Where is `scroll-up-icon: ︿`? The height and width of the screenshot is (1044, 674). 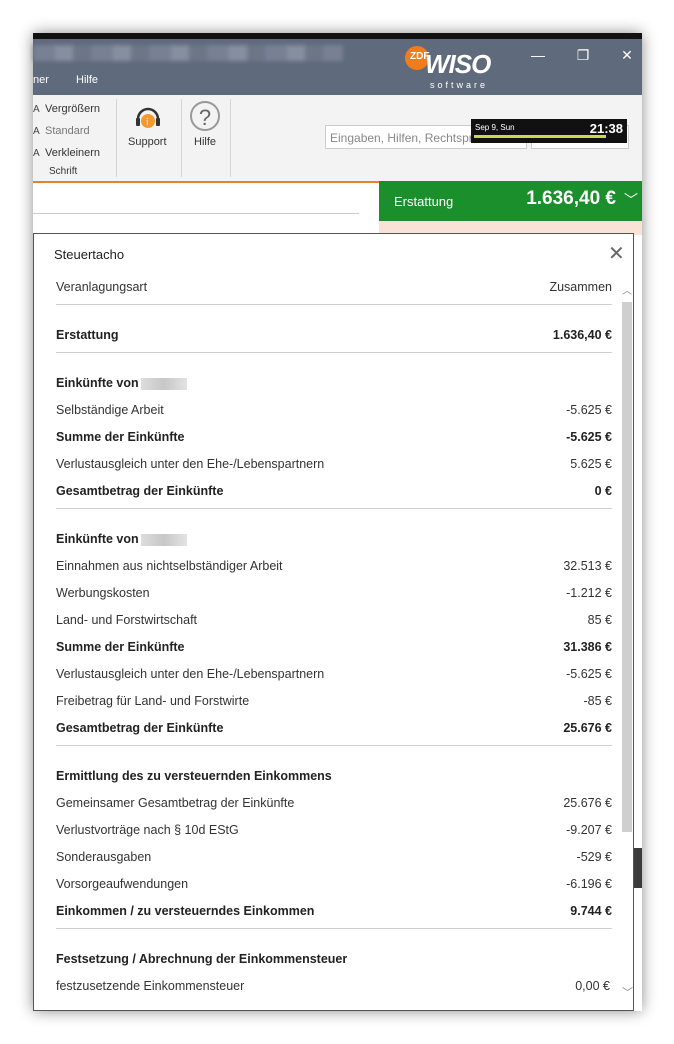
scroll-up-icon: ︿ is located at coordinates (627, 289).